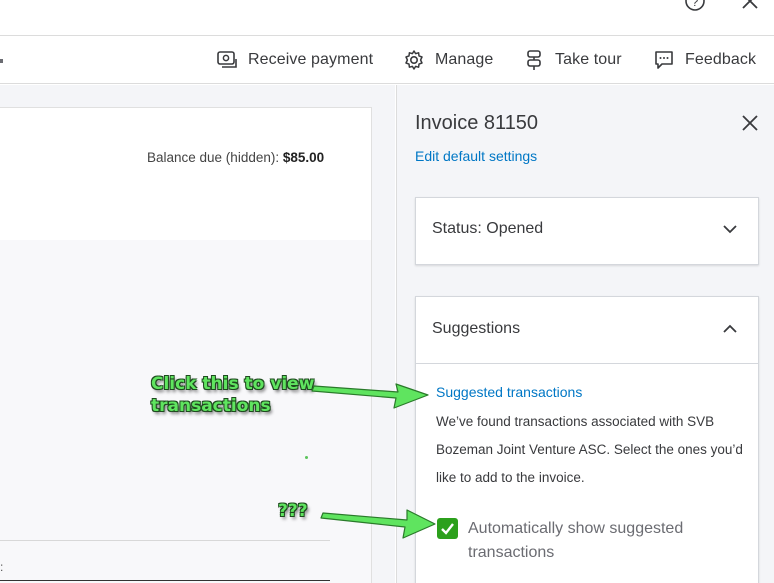  I want to click on balance-due: Balance due (hidden): $85.00, so click(235, 157).